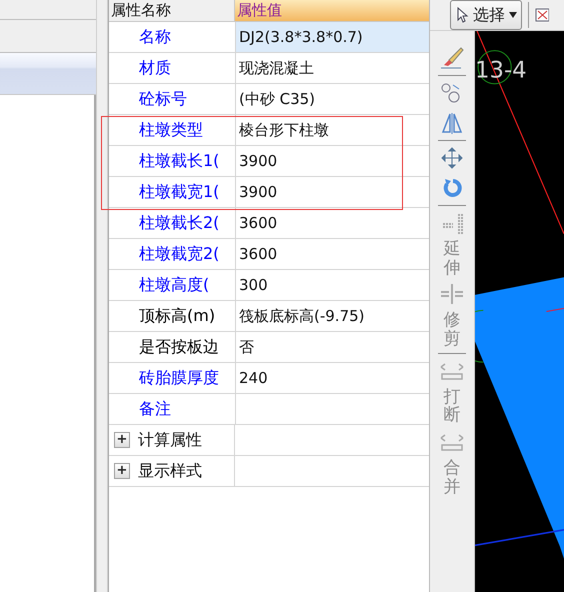 The height and width of the screenshot is (592, 564). I want to click on cursor-icon, so click(463, 15).